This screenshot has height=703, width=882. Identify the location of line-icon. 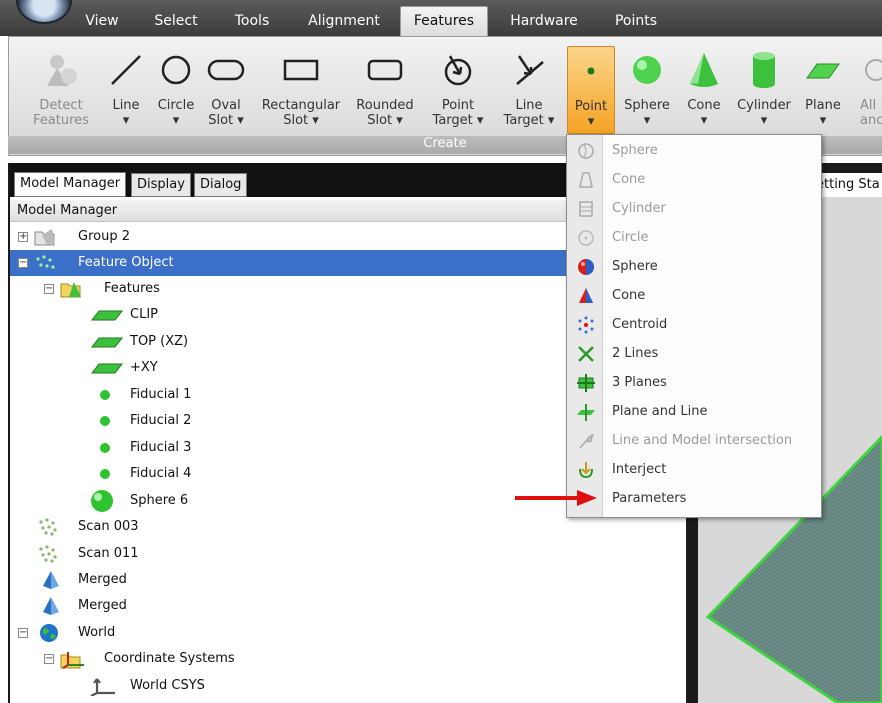
(126, 70).